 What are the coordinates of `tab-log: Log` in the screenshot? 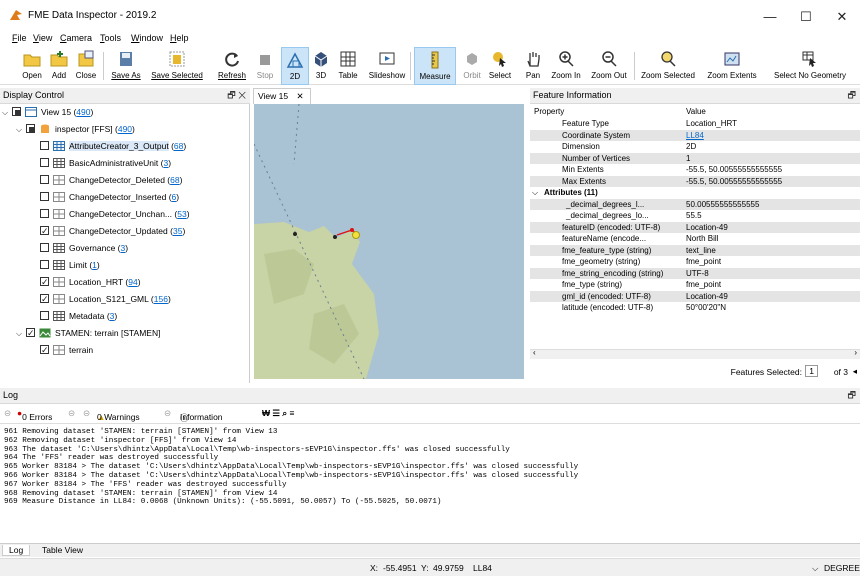 It's located at (16, 550).